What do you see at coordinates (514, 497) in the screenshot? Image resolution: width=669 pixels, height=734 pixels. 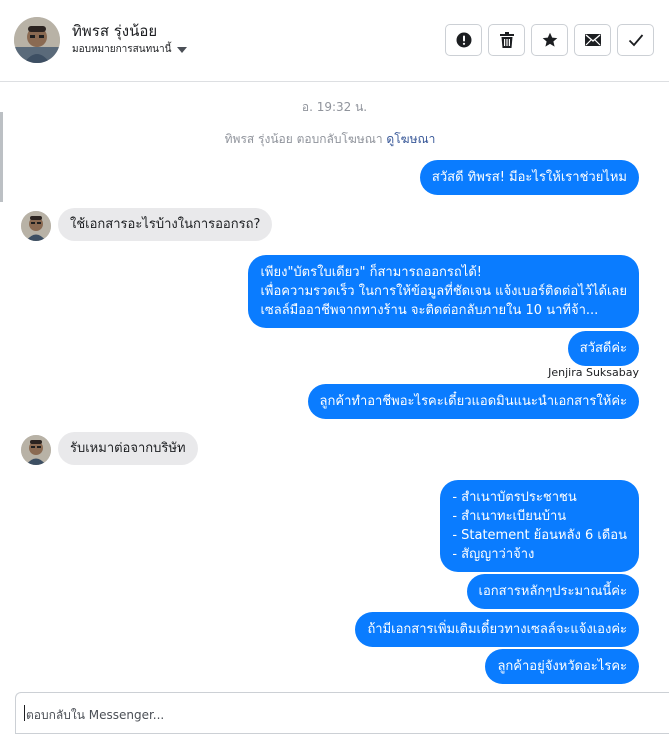 I see `message-line: - สำเนาบัตรประชาชน` at bounding box center [514, 497].